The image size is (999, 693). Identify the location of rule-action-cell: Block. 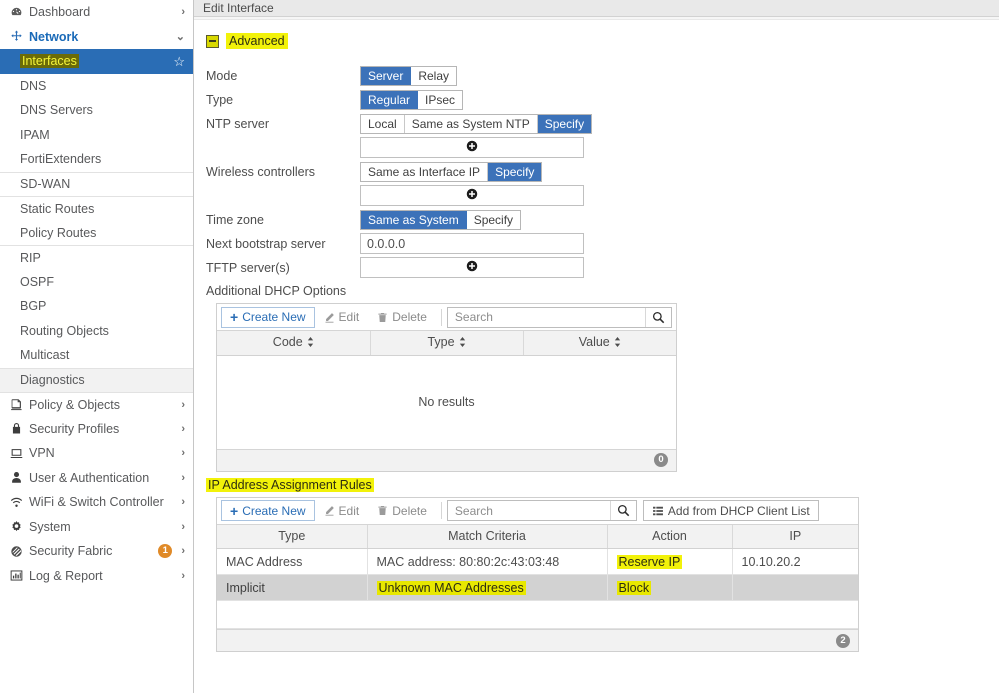
(670, 587).